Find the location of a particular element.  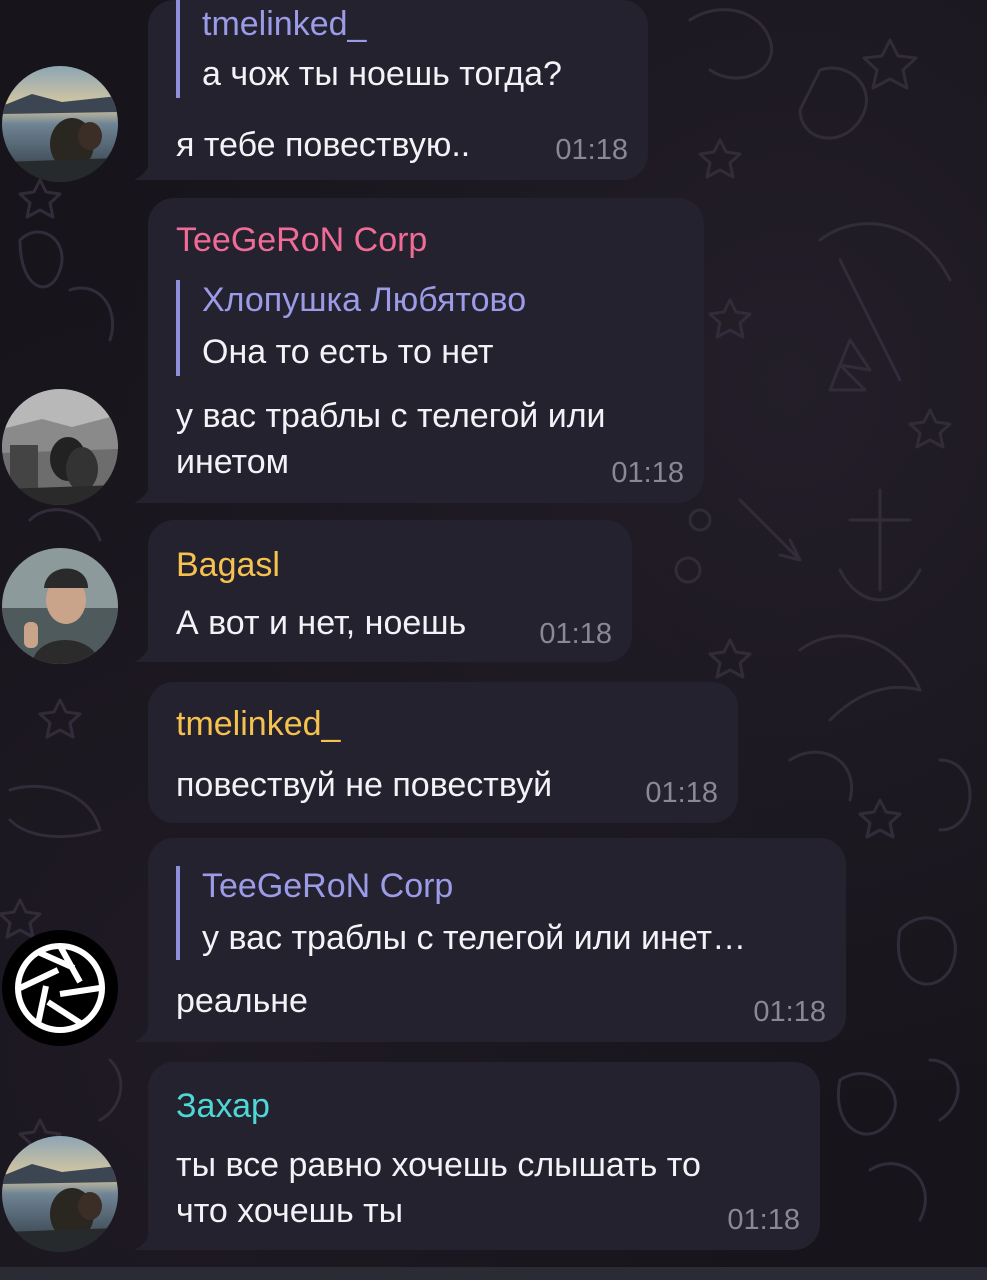

message-text: реальне is located at coordinates (242, 1001).